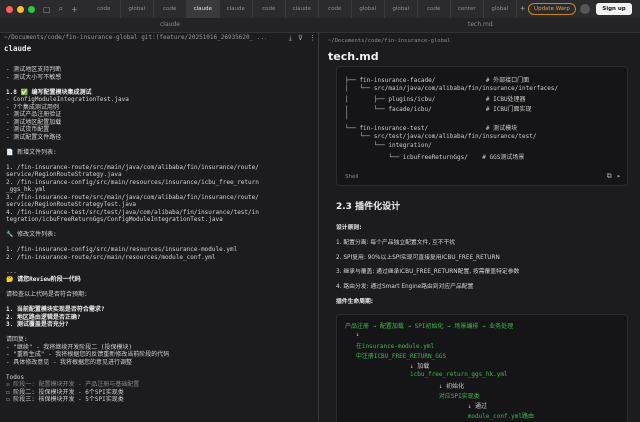  I want to click on tab-6: claude, so click(302, 9).